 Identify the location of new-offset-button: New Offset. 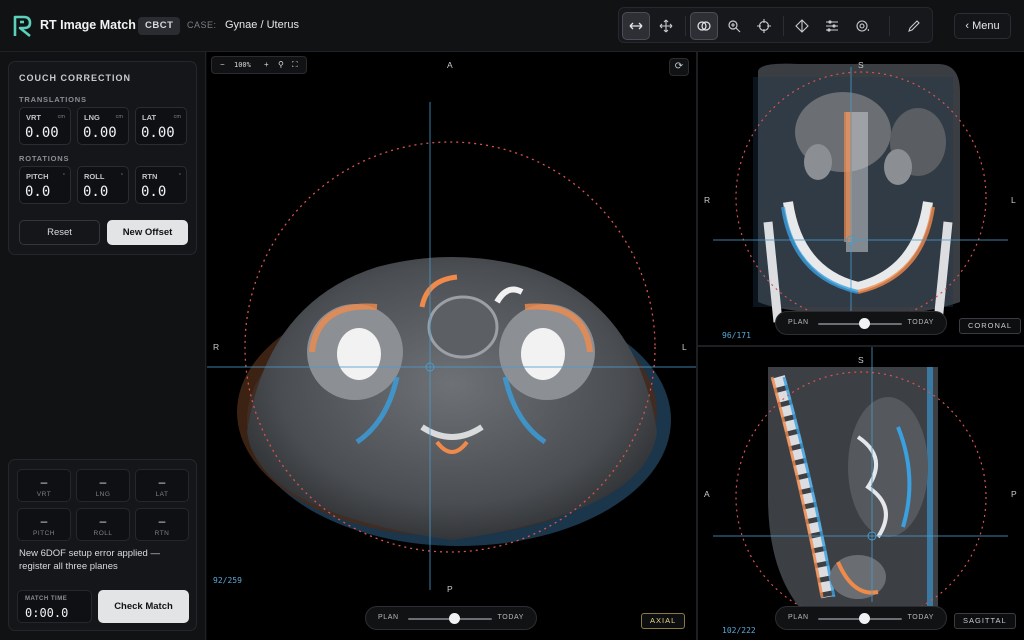
(147, 232).